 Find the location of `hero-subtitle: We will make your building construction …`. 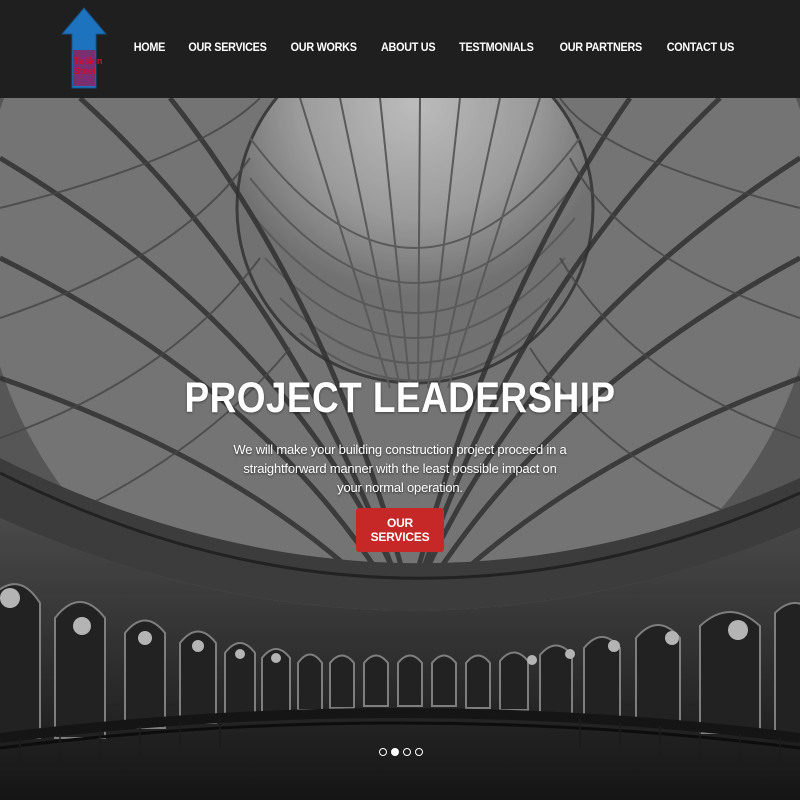

hero-subtitle: We will make your building construction … is located at coordinates (400, 468).